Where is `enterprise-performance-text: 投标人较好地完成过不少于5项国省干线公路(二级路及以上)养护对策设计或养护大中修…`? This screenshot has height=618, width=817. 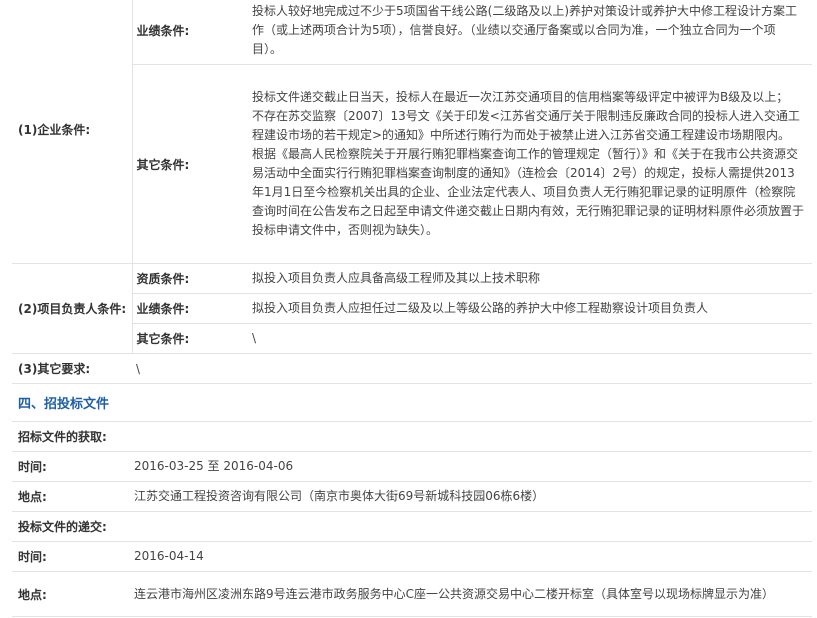 enterprise-performance-text: 投标人较好地完成过不少于5项国省干线公路(二级路及以上)养护对策设计或养护大中修… is located at coordinates (525, 29).